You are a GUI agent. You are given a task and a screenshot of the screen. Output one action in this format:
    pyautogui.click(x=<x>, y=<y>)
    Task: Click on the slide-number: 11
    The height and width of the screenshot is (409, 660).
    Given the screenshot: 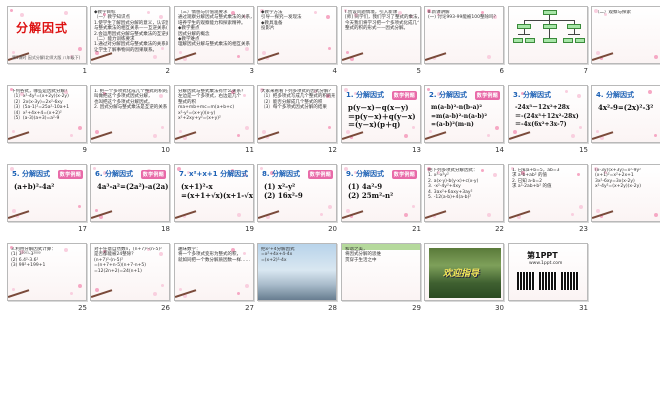 What is the action you would take?
    pyautogui.click(x=249, y=150)
    